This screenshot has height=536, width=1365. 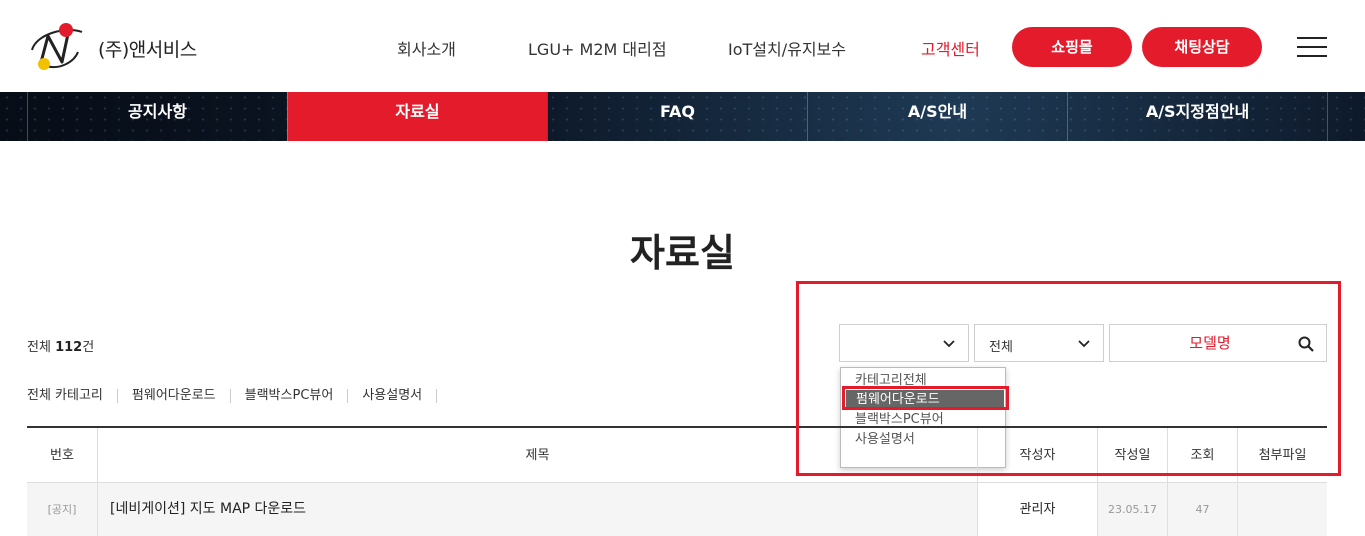 I want to click on chat-button: 채팅상담, so click(x=1202, y=47).